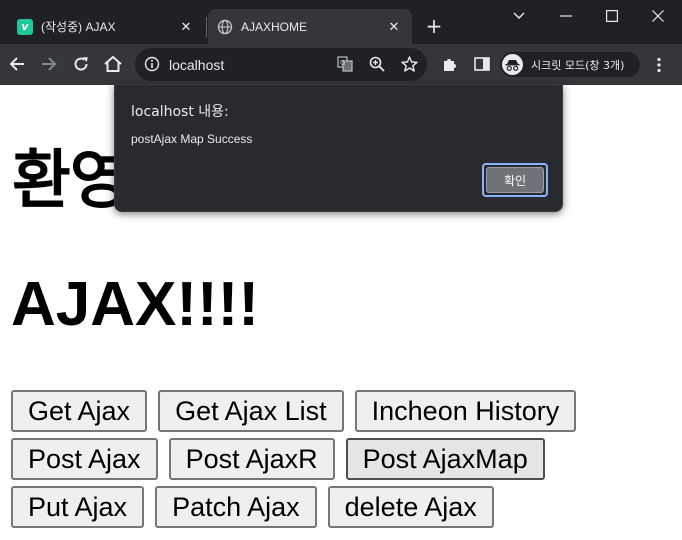 This screenshot has width=682, height=540. What do you see at coordinates (70, 181) in the screenshot?
I see `welcome-heading: 환영` at bounding box center [70, 181].